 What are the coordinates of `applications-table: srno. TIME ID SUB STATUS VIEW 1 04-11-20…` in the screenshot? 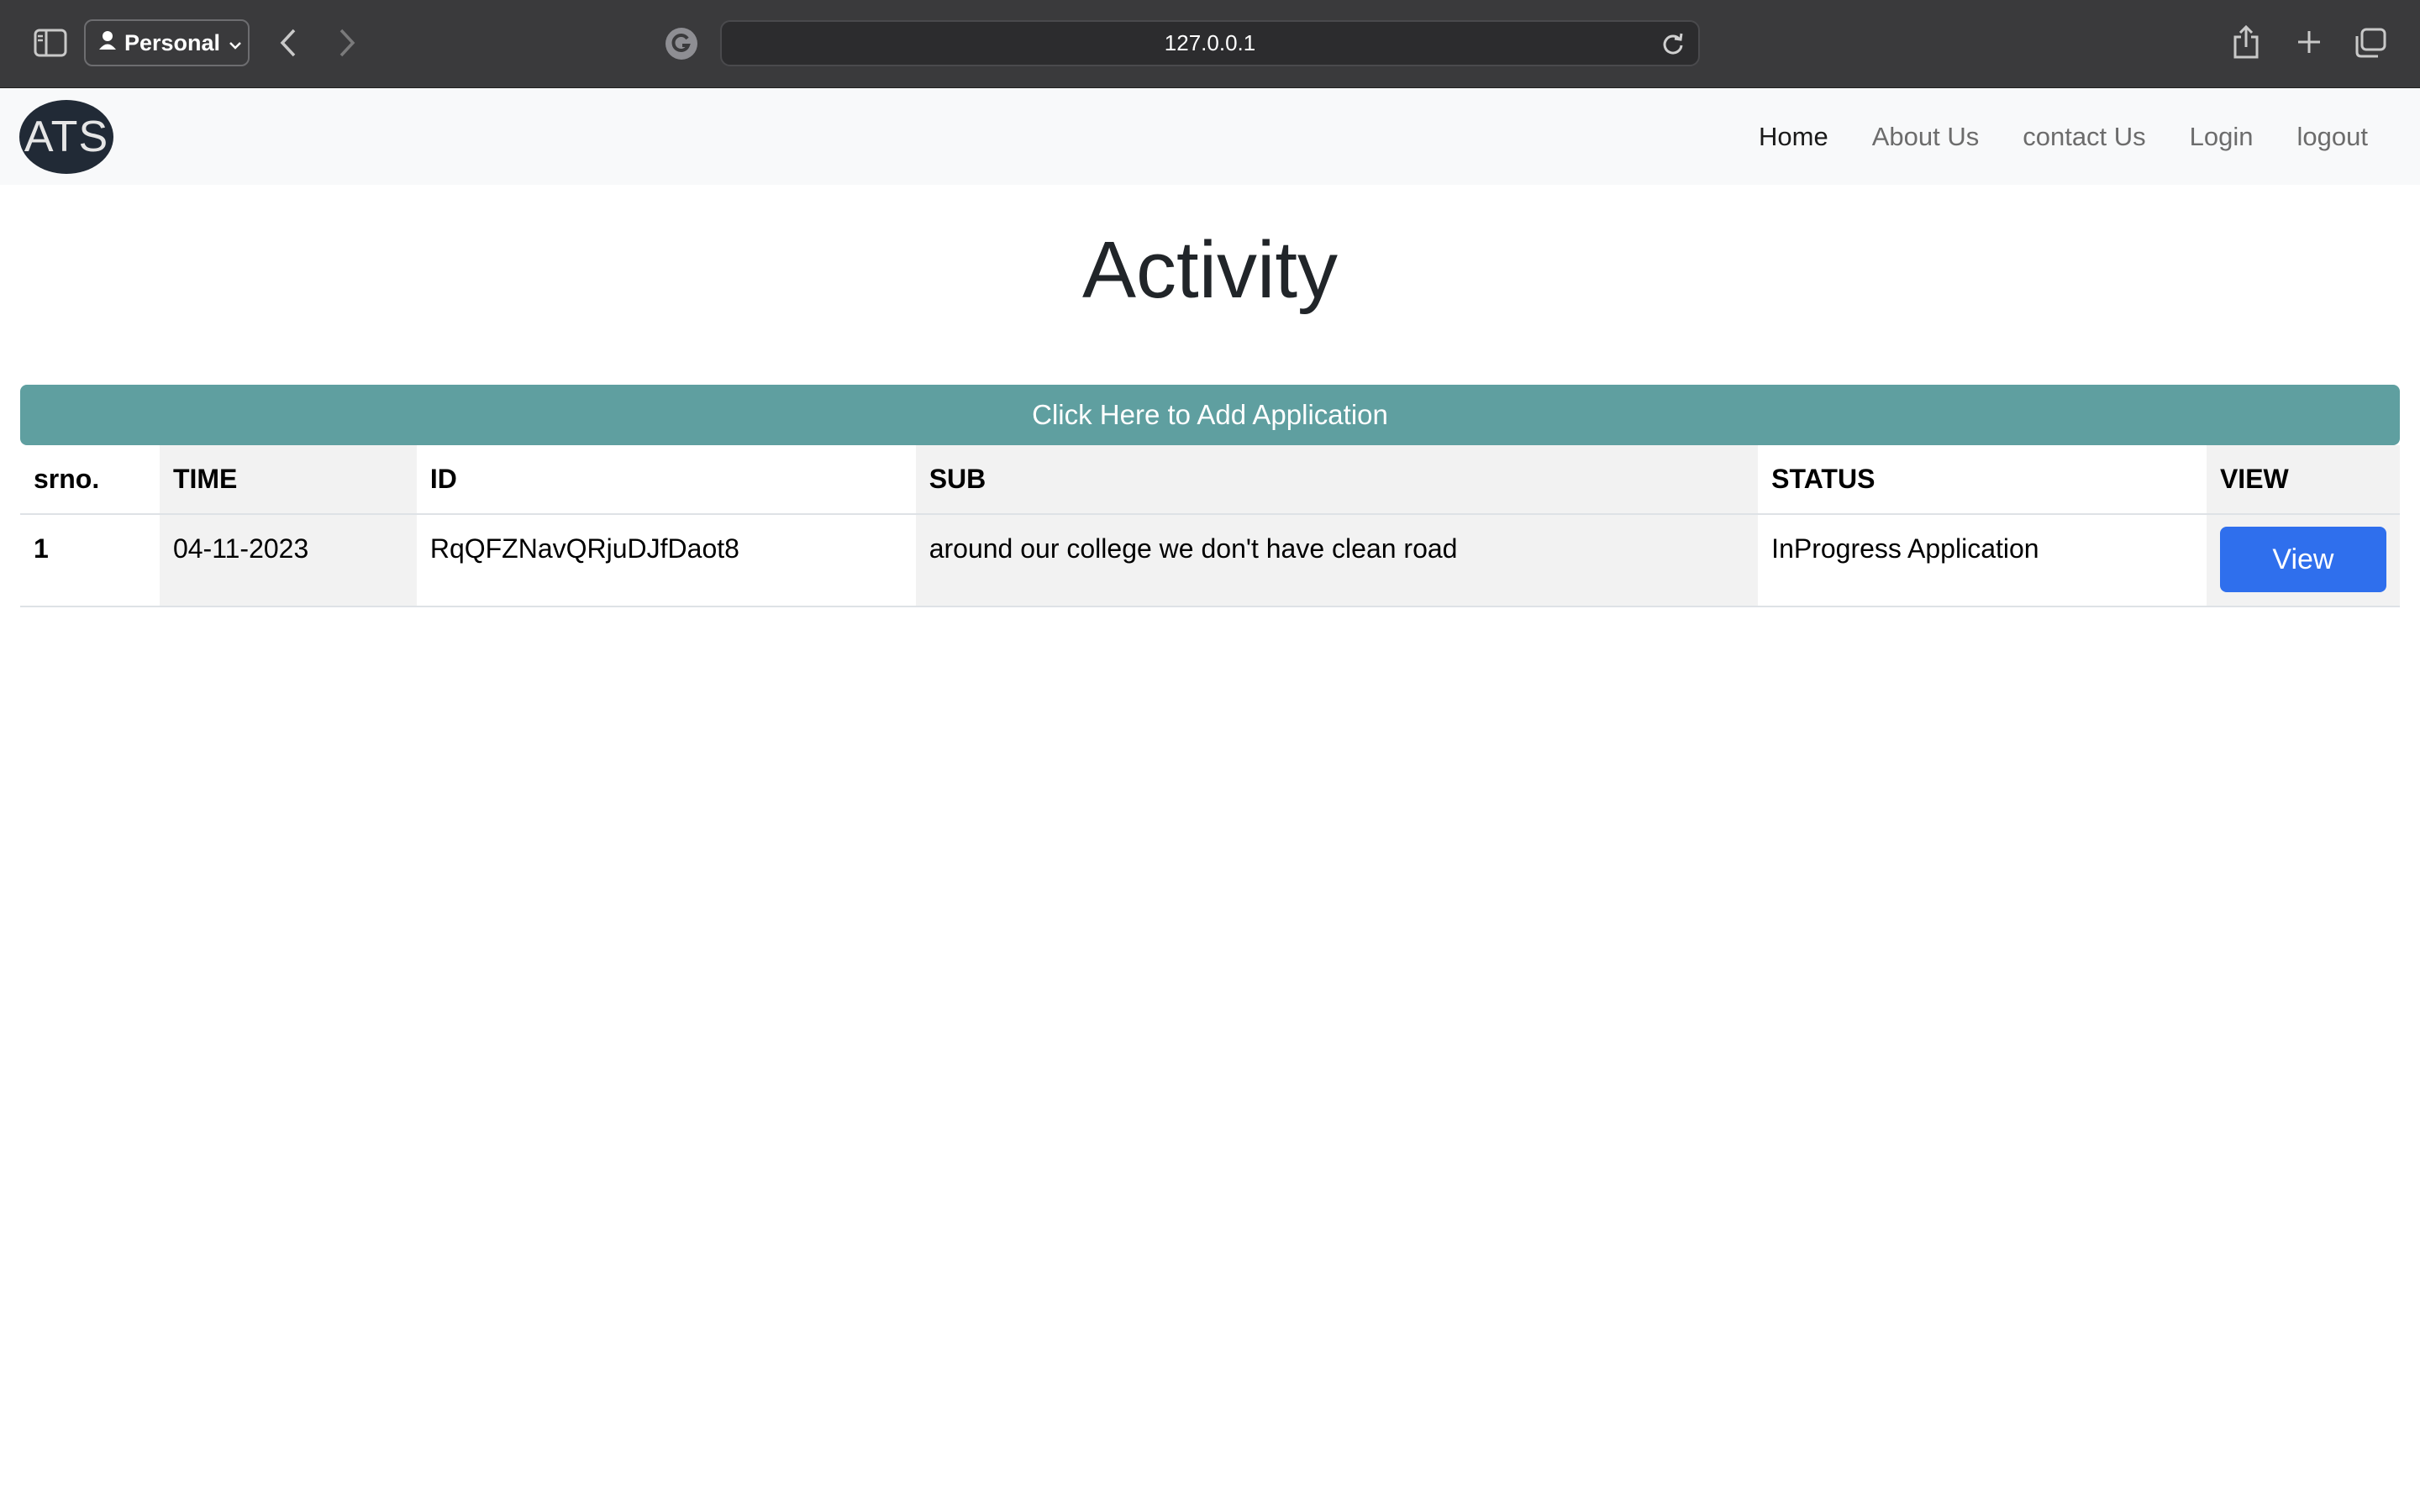 It's located at (1210, 526).